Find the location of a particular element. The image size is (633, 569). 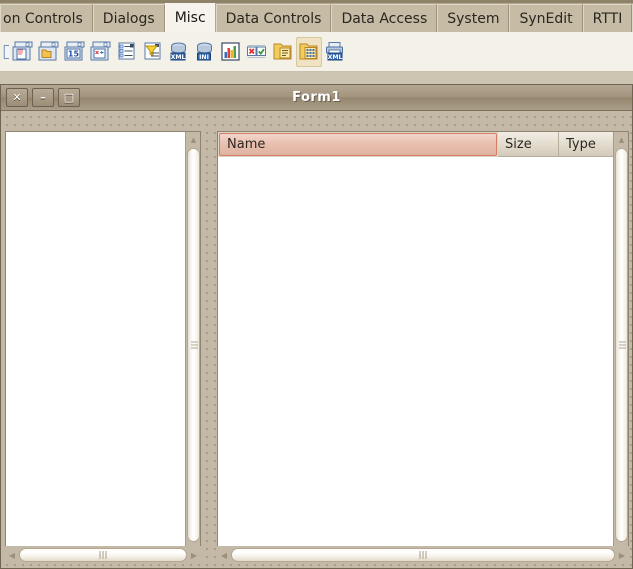

listbox-icon is located at coordinates (127, 52).